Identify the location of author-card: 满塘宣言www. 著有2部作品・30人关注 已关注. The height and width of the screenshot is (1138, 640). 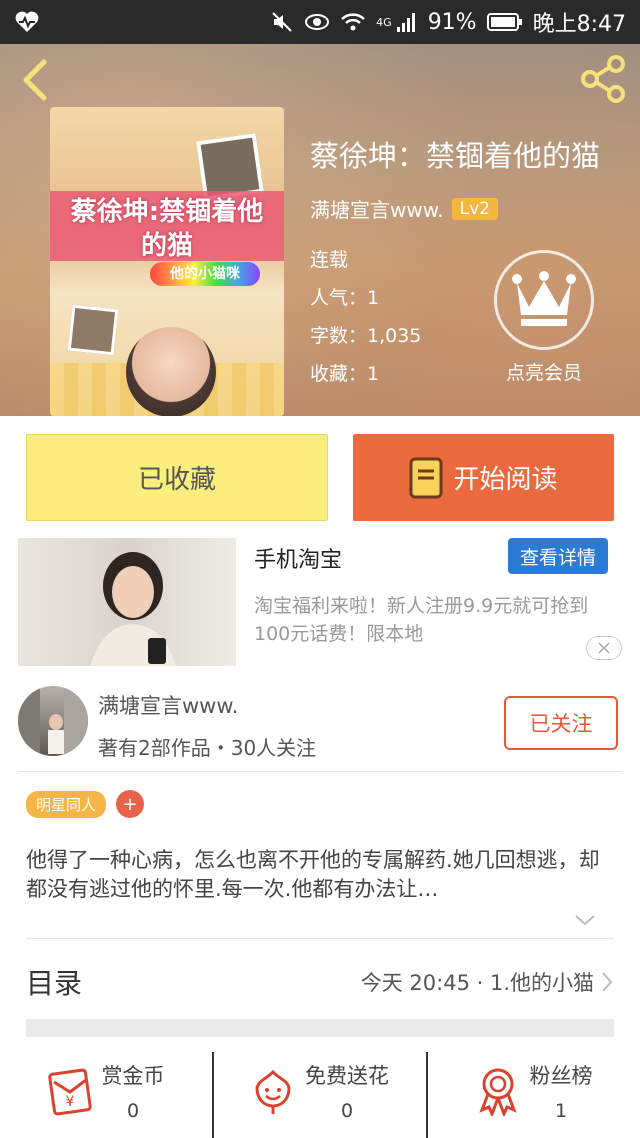
(318, 726).